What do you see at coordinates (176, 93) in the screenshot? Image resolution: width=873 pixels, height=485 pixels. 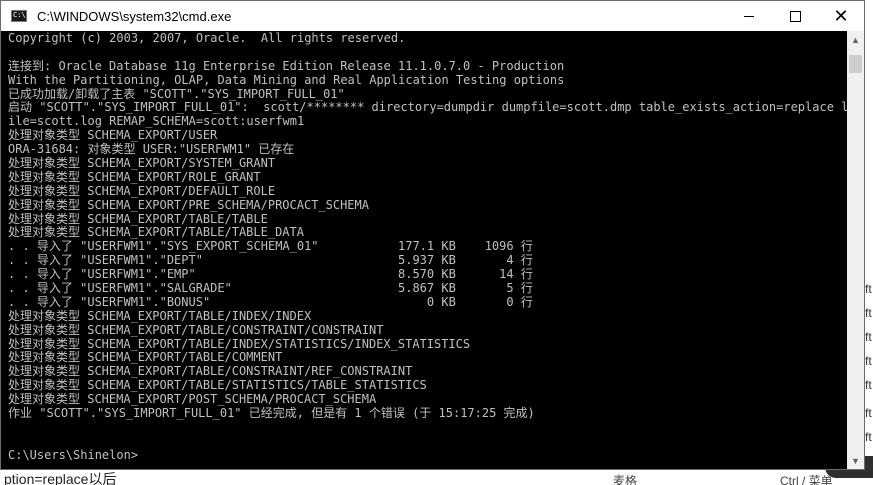 I see `console-line: 已成功加载/卸载了主表 "SCOTT"."SYS_IMPORT_FULL_01"` at bounding box center [176, 93].